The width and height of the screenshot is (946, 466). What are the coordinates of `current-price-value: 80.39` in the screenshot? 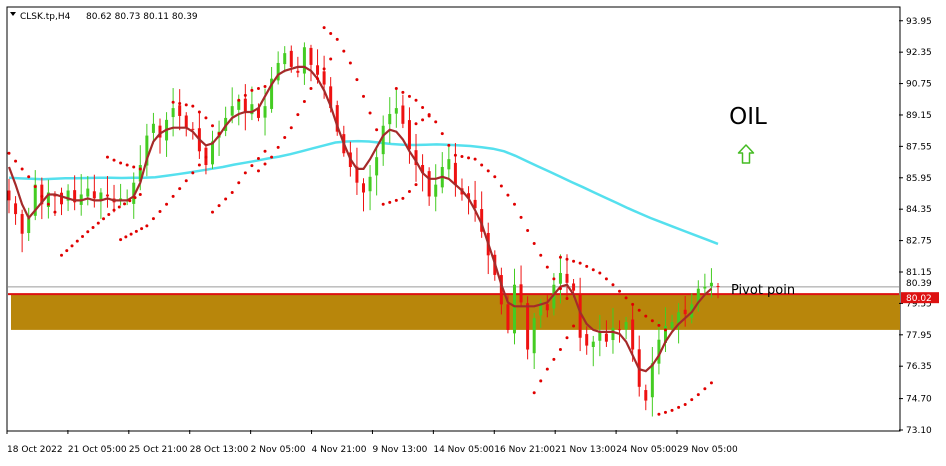 It's located at (919, 284).